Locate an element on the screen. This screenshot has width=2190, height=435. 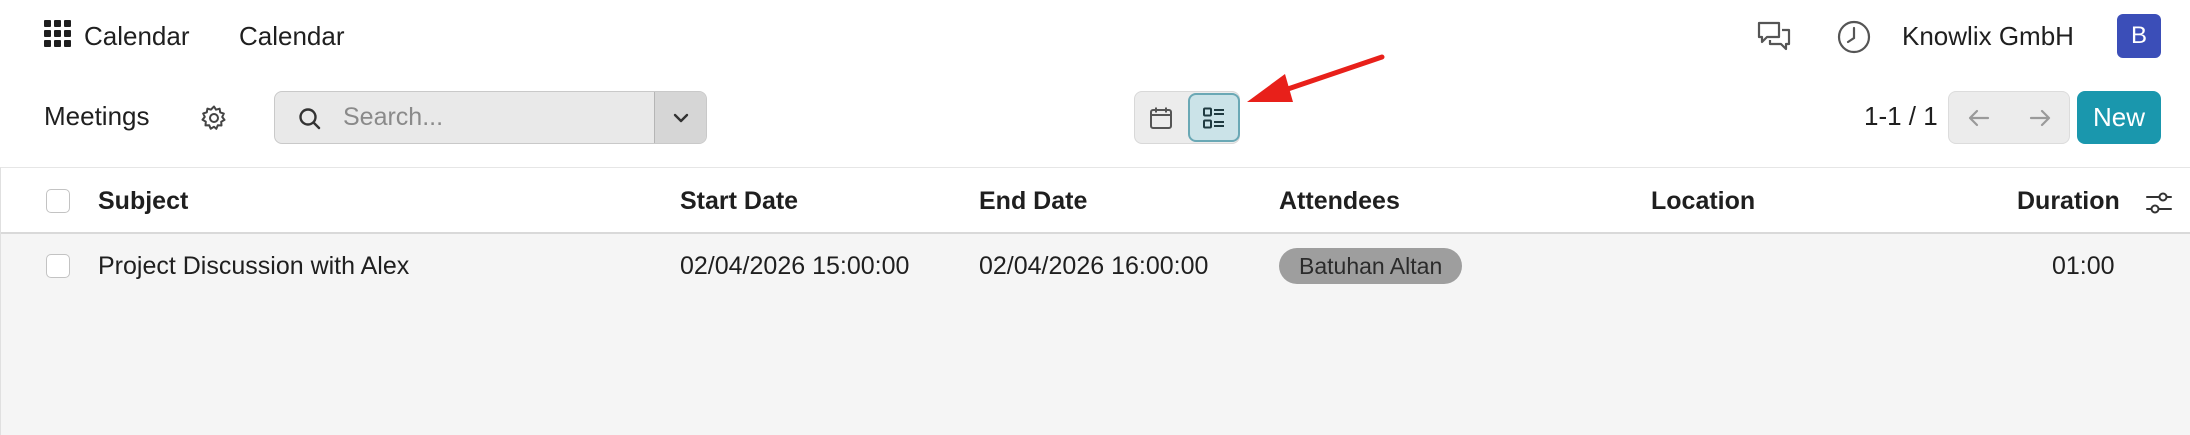
cell-subject: Project Discussion with Alex is located at coordinates (254, 266).